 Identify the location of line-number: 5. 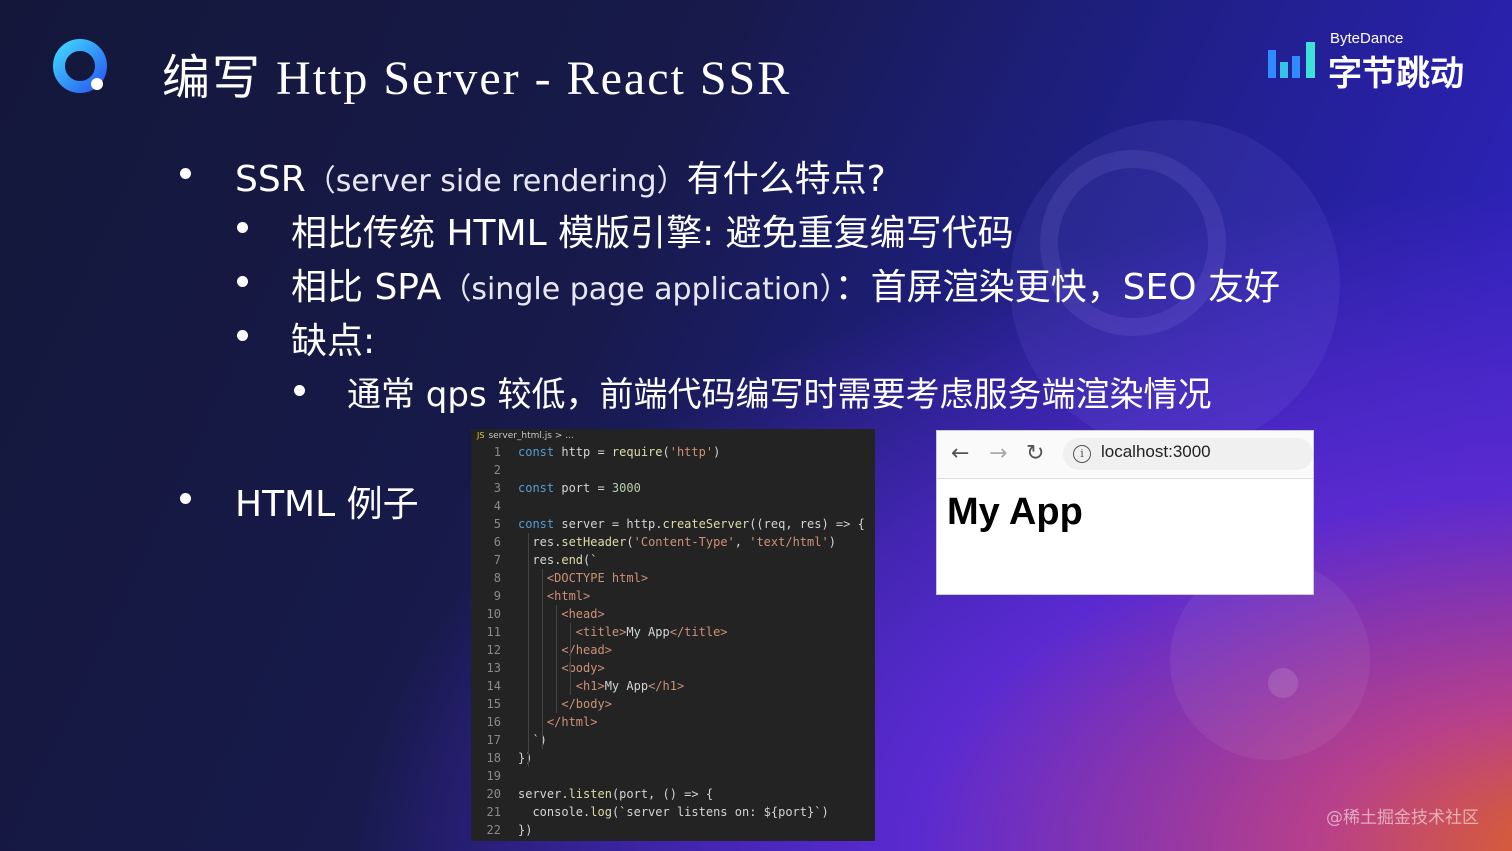
(497, 524).